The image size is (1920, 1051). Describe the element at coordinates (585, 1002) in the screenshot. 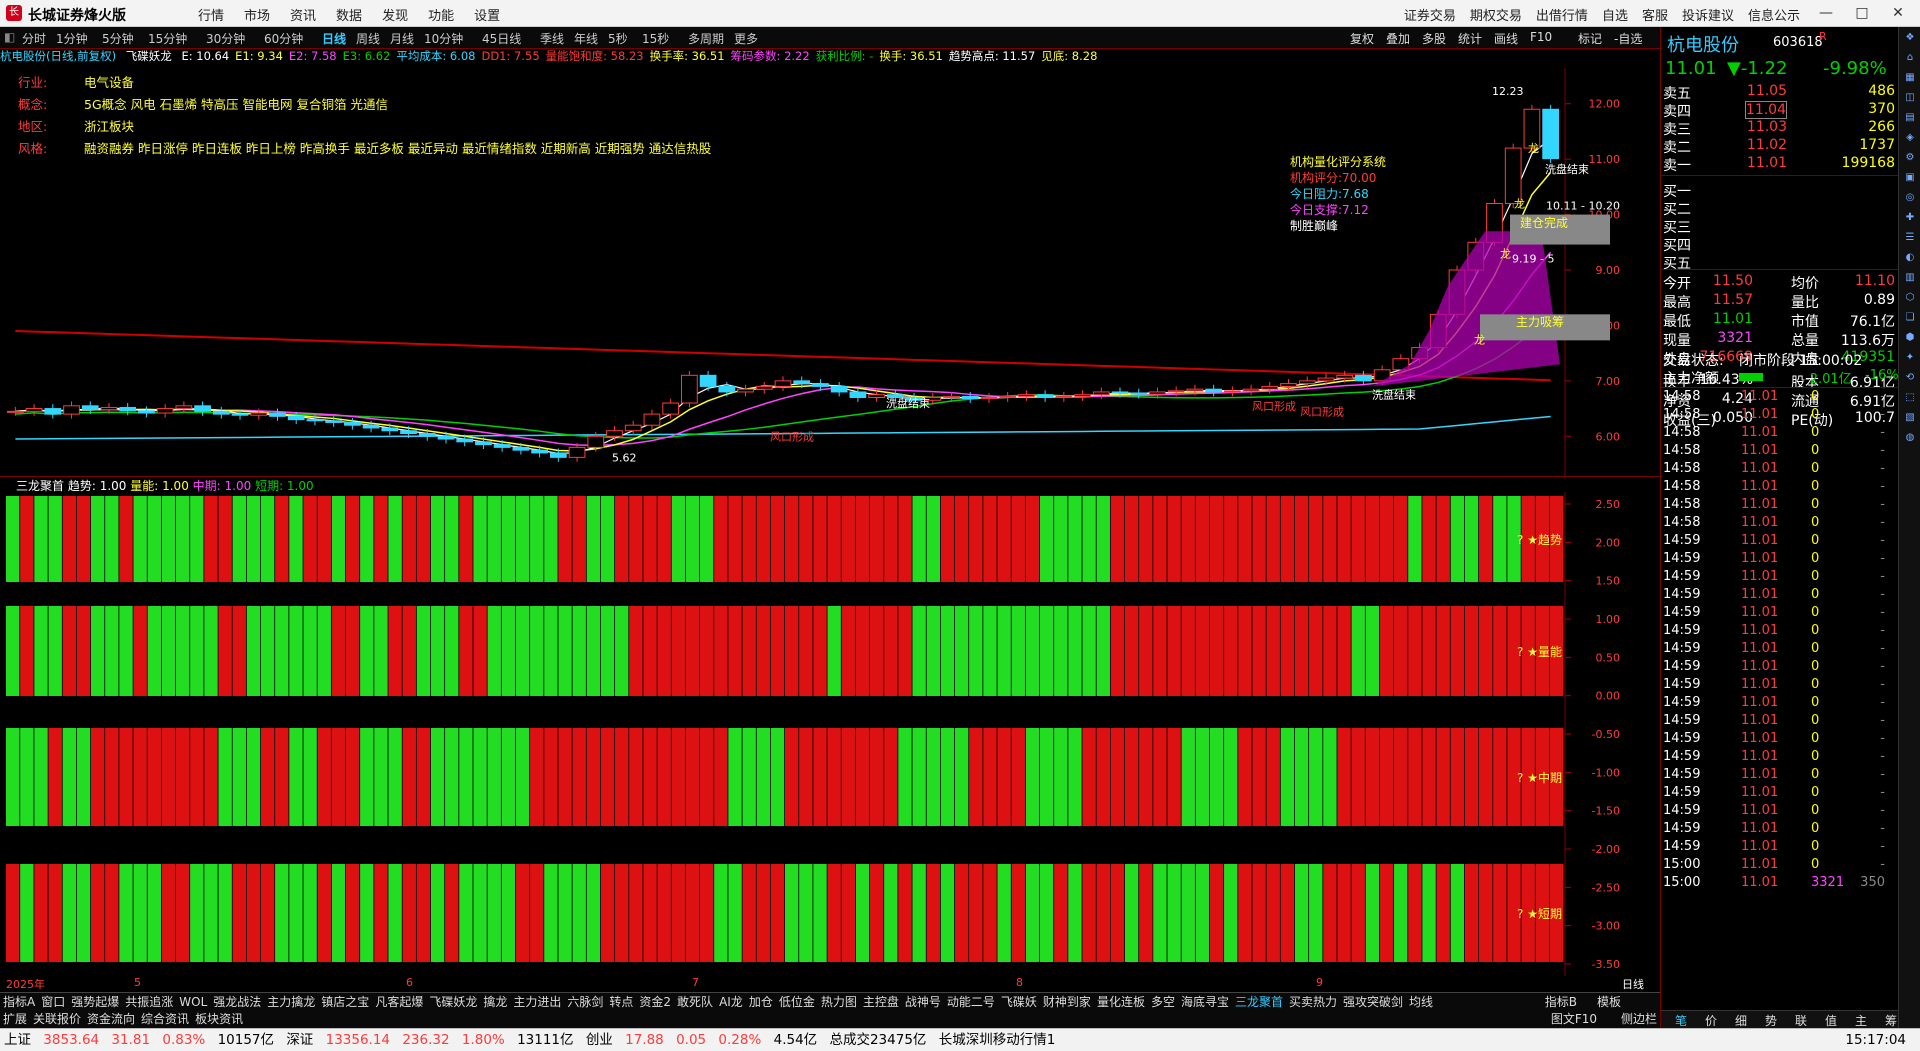

I see `indicator-tab: 六脉剑` at that location.